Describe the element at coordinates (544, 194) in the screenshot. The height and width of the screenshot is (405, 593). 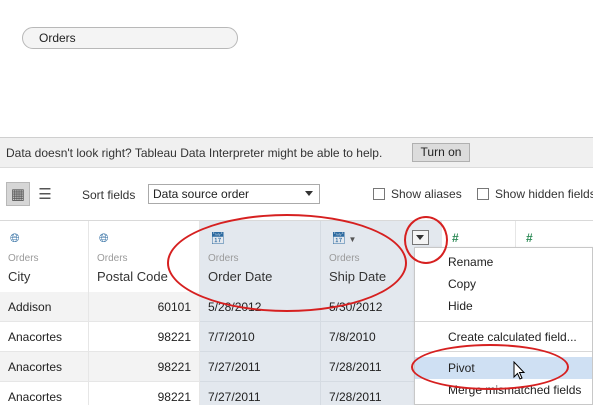
I see `show-hidden-fields-label: Show hidden fields` at that location.